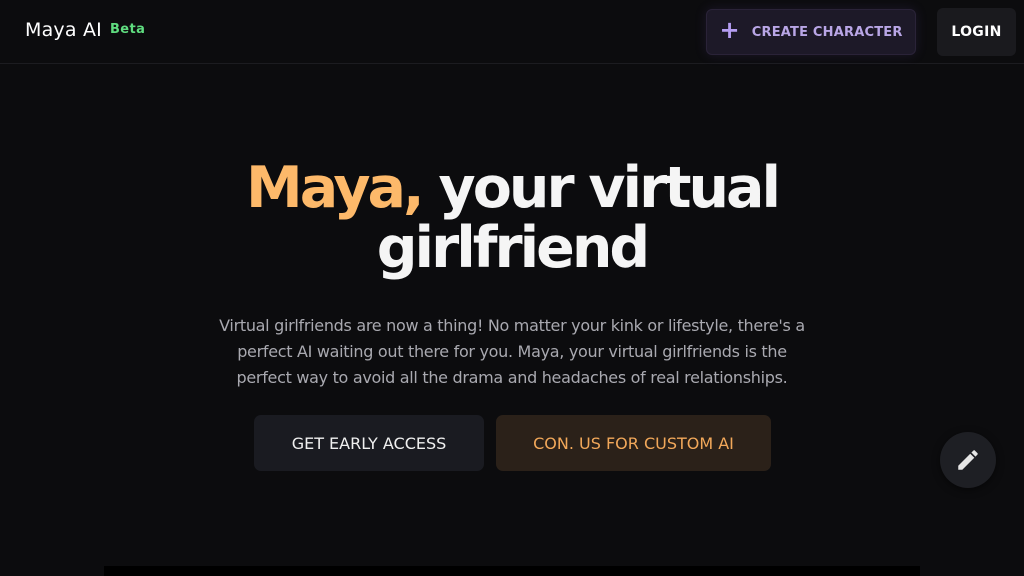 This screenshot has height=576, width=1024. Describe the element at coordinates (633, 443) in the screenshot. I see `contact-custom-ai-button: CON. US FOR CUSTOM AI` at that location.